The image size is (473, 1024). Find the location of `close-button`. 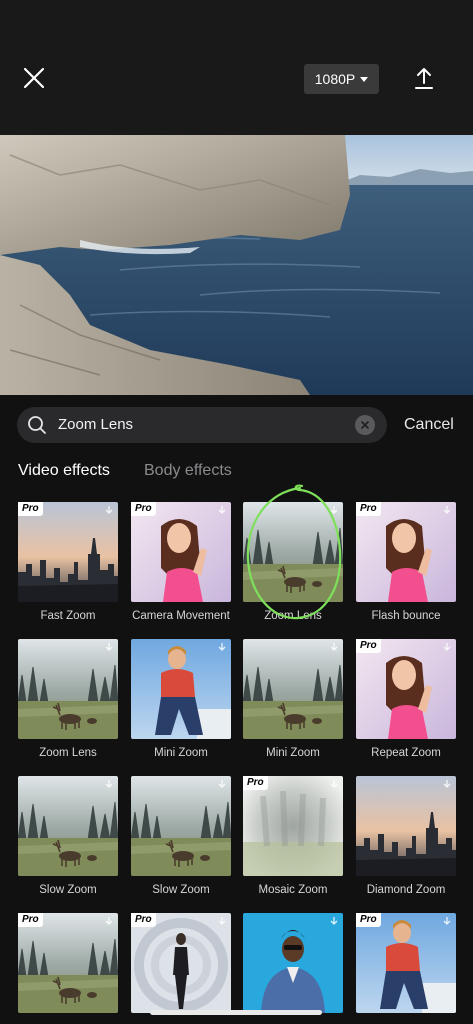

close-button is located at coordinates (34, 78).